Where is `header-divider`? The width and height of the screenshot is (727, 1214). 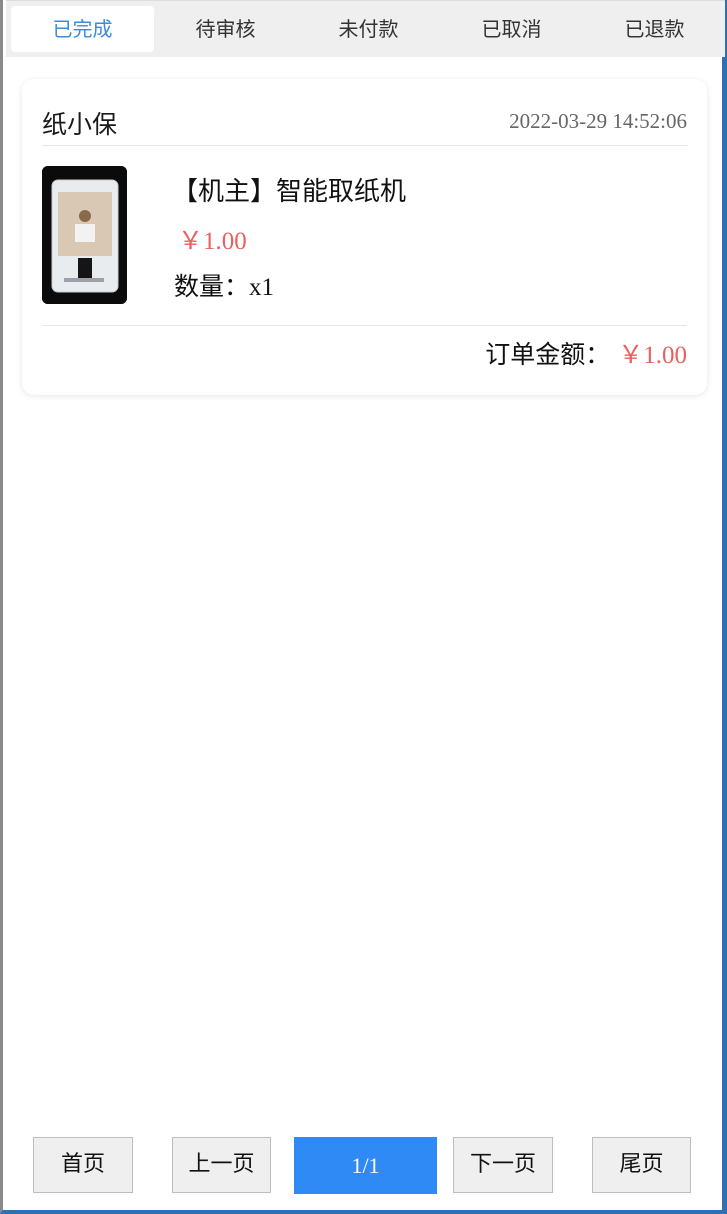
header-divider is located at coordinates (364, 145).